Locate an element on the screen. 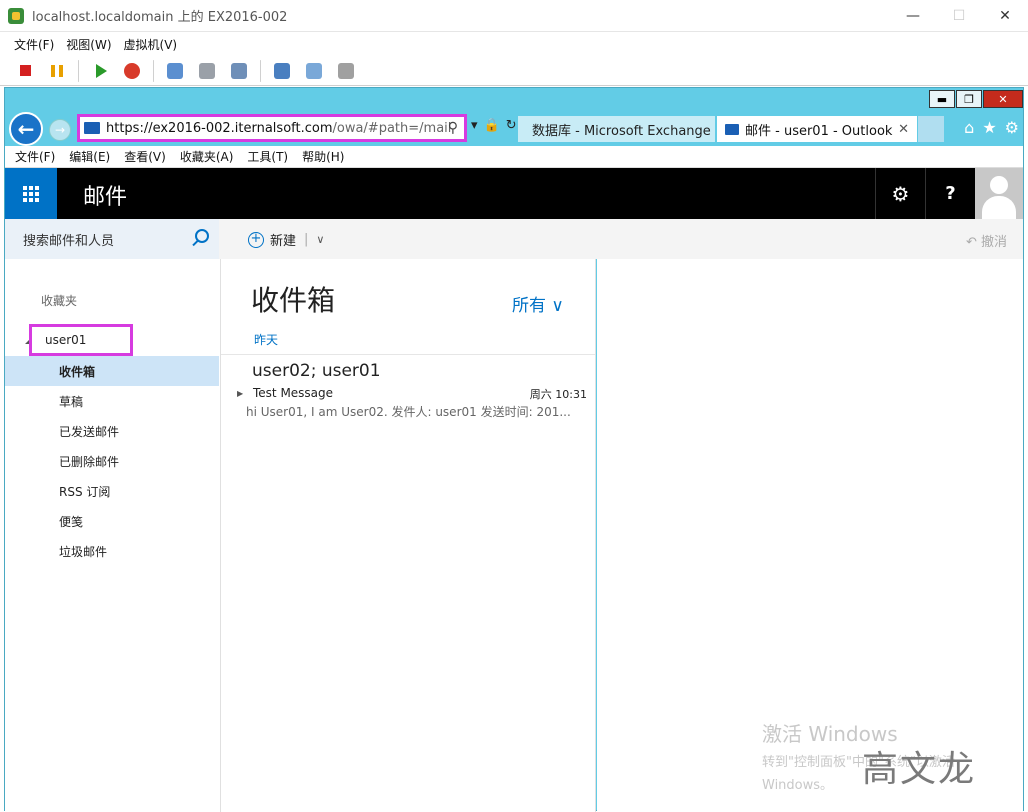  search-icon: ⚲ is located at coordinates (453, 128).